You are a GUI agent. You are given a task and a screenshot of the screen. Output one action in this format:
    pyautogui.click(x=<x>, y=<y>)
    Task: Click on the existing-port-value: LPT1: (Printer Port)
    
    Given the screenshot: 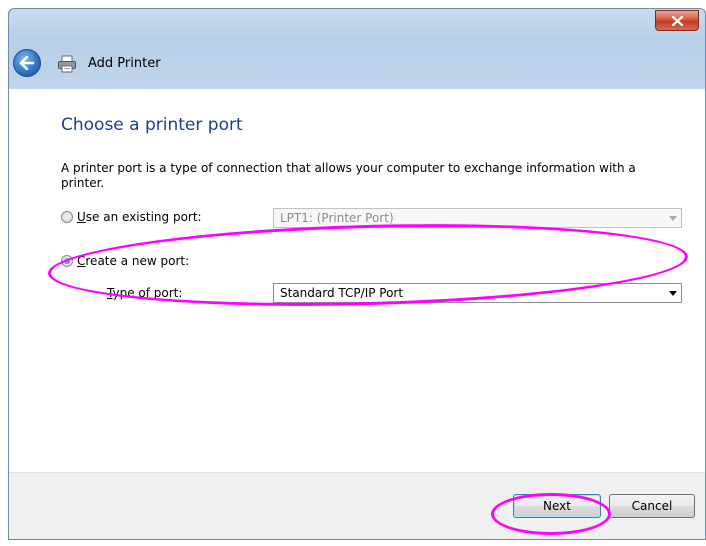 What is the action you would take?
    pyautogui.click(x=337, y=218)
    